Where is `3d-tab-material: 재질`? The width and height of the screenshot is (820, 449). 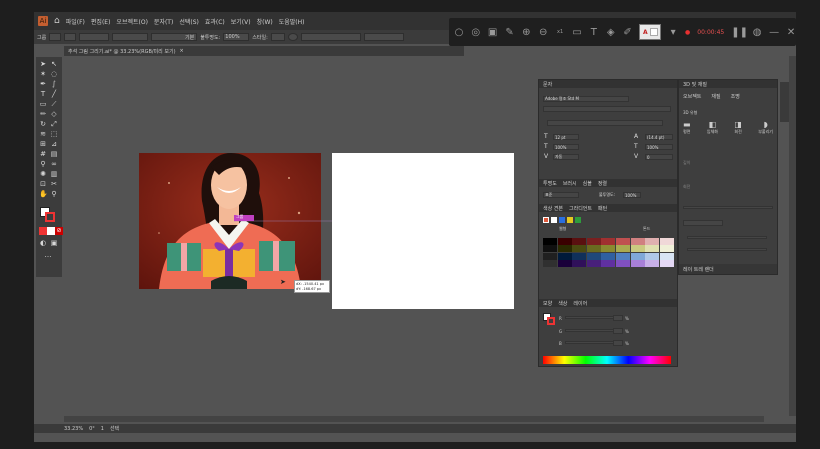 3d-tab-material: 재질 is located at coordinates (715, 96).